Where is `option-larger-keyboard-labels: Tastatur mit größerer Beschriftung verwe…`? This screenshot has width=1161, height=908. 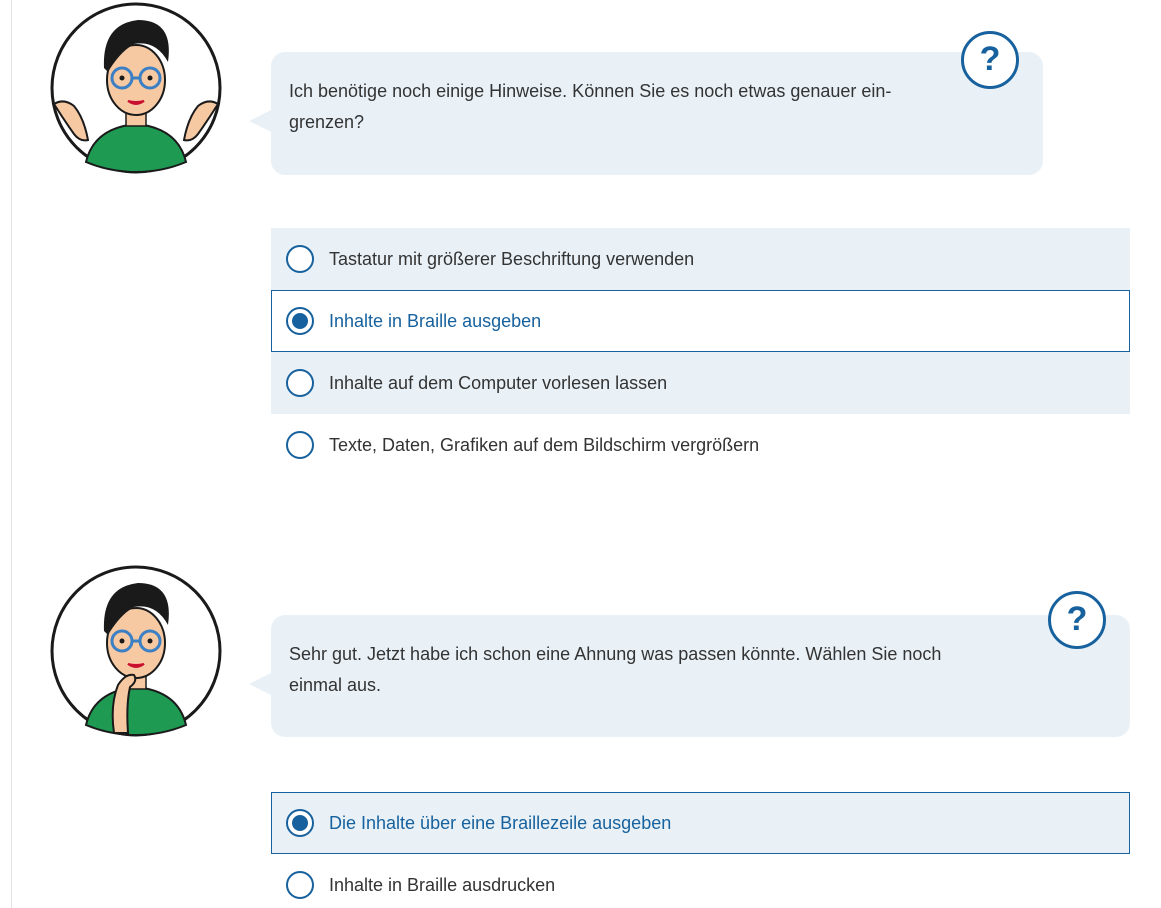
option-larger-keyboard-labels: Tastatur mit größerer Beschriftung verwe… is located at coordinates (700, 259).